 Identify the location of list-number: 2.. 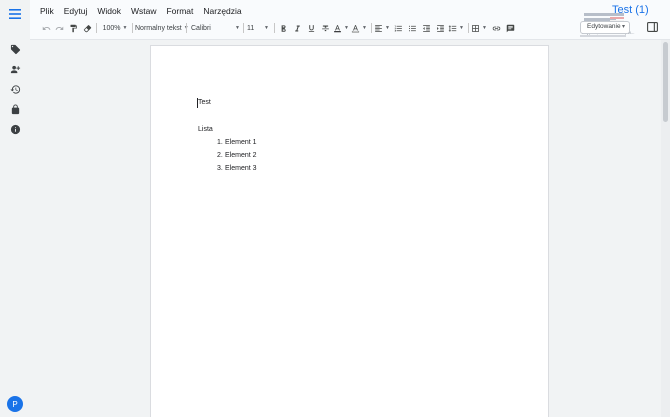
(220, 155).